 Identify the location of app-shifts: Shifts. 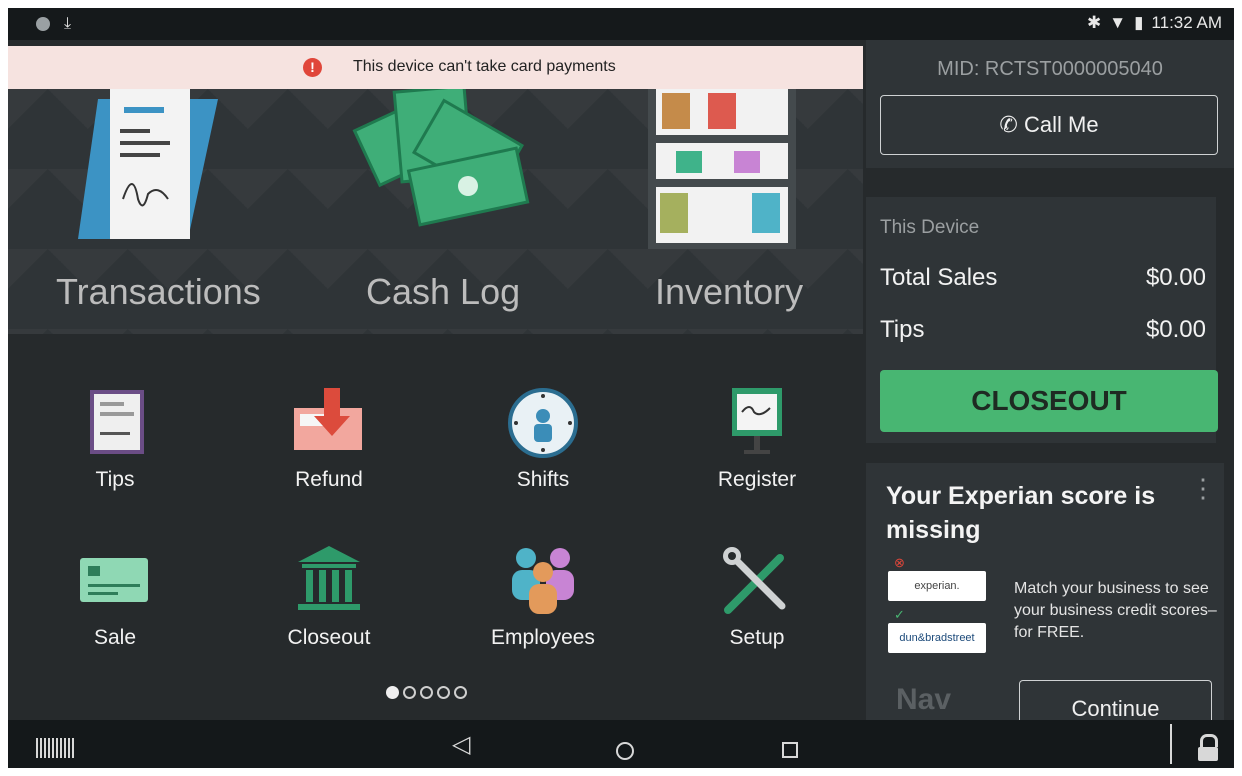
(543, 447).